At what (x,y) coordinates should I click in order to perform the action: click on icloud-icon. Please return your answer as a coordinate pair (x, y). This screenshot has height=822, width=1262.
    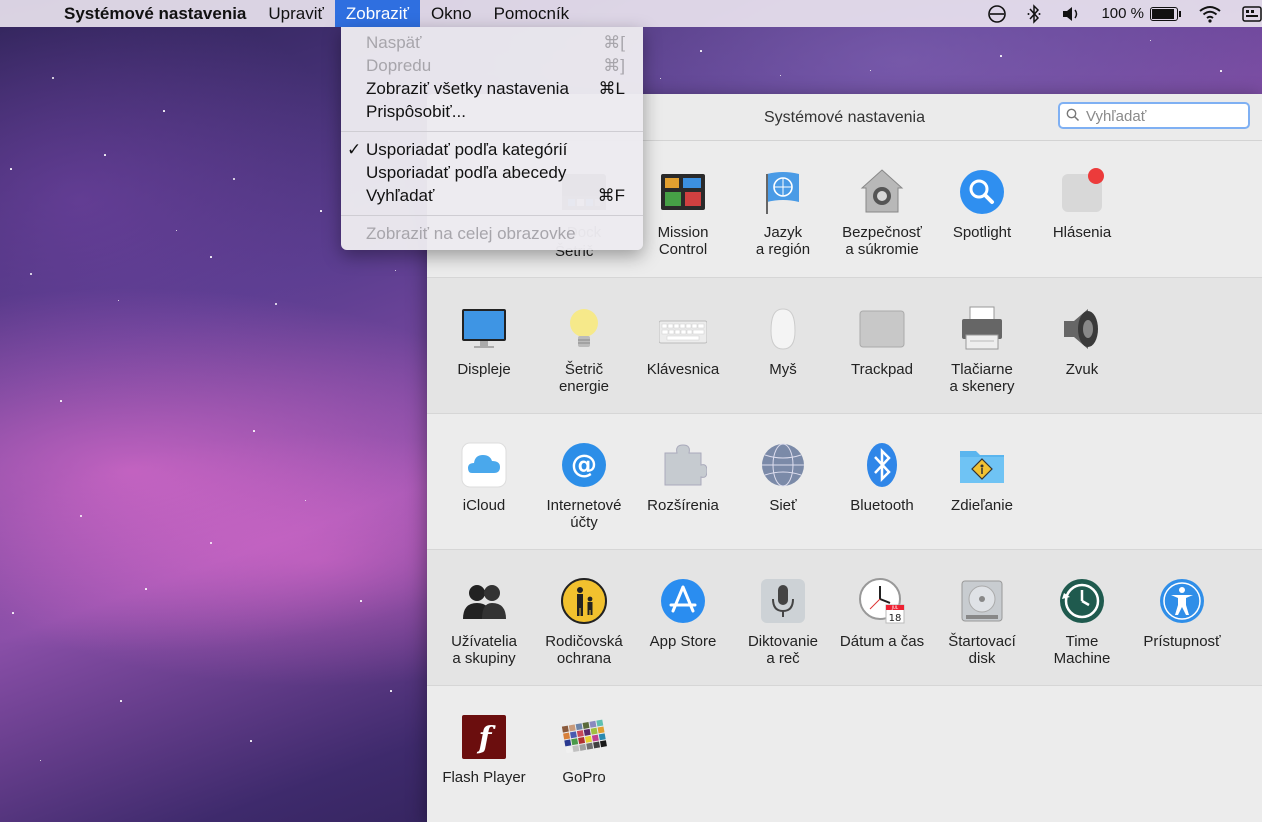
    Looking at the image, I should click on (484, 465).